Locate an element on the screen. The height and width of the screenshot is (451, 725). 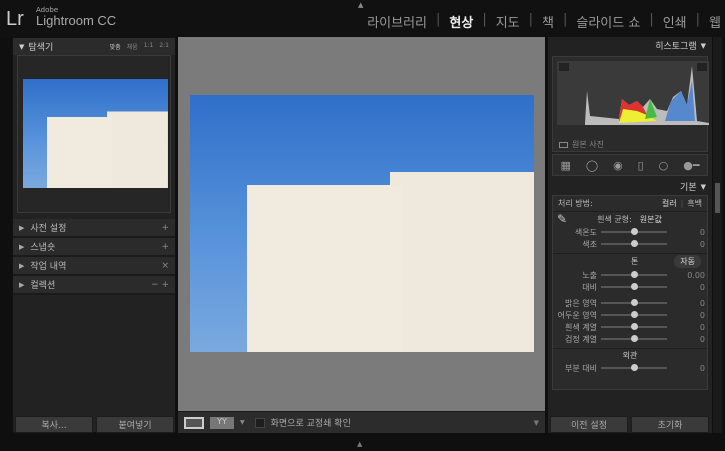
module-slideshow: 슬라이드 쇼 is located at coordinates (608, 21).